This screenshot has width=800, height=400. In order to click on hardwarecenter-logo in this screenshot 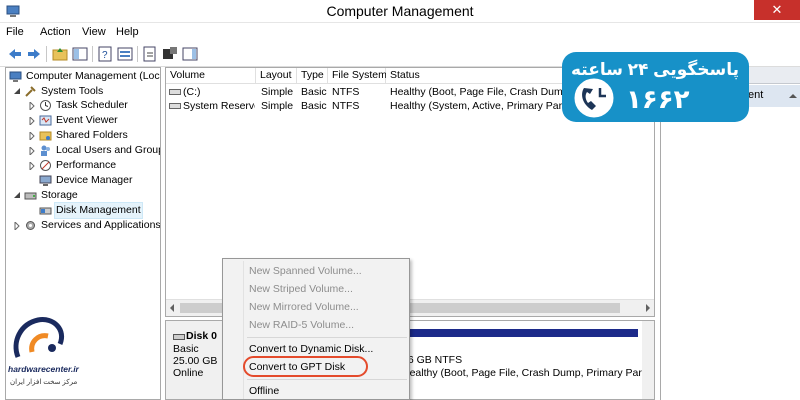, I will do `click(38, 337)`.